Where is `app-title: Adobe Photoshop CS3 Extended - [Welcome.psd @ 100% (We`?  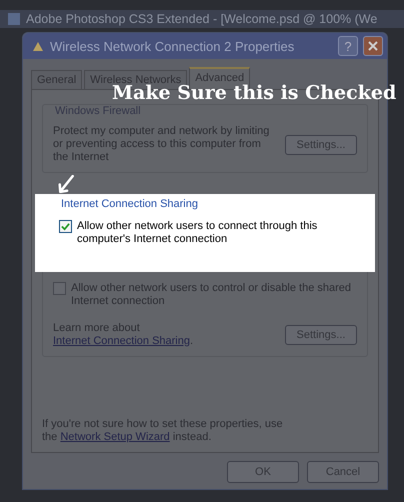
app-title: Adobe Photoshop CS3 Extended - [Welcome.psd @ 100% (We is located at coordinates (202, 19).